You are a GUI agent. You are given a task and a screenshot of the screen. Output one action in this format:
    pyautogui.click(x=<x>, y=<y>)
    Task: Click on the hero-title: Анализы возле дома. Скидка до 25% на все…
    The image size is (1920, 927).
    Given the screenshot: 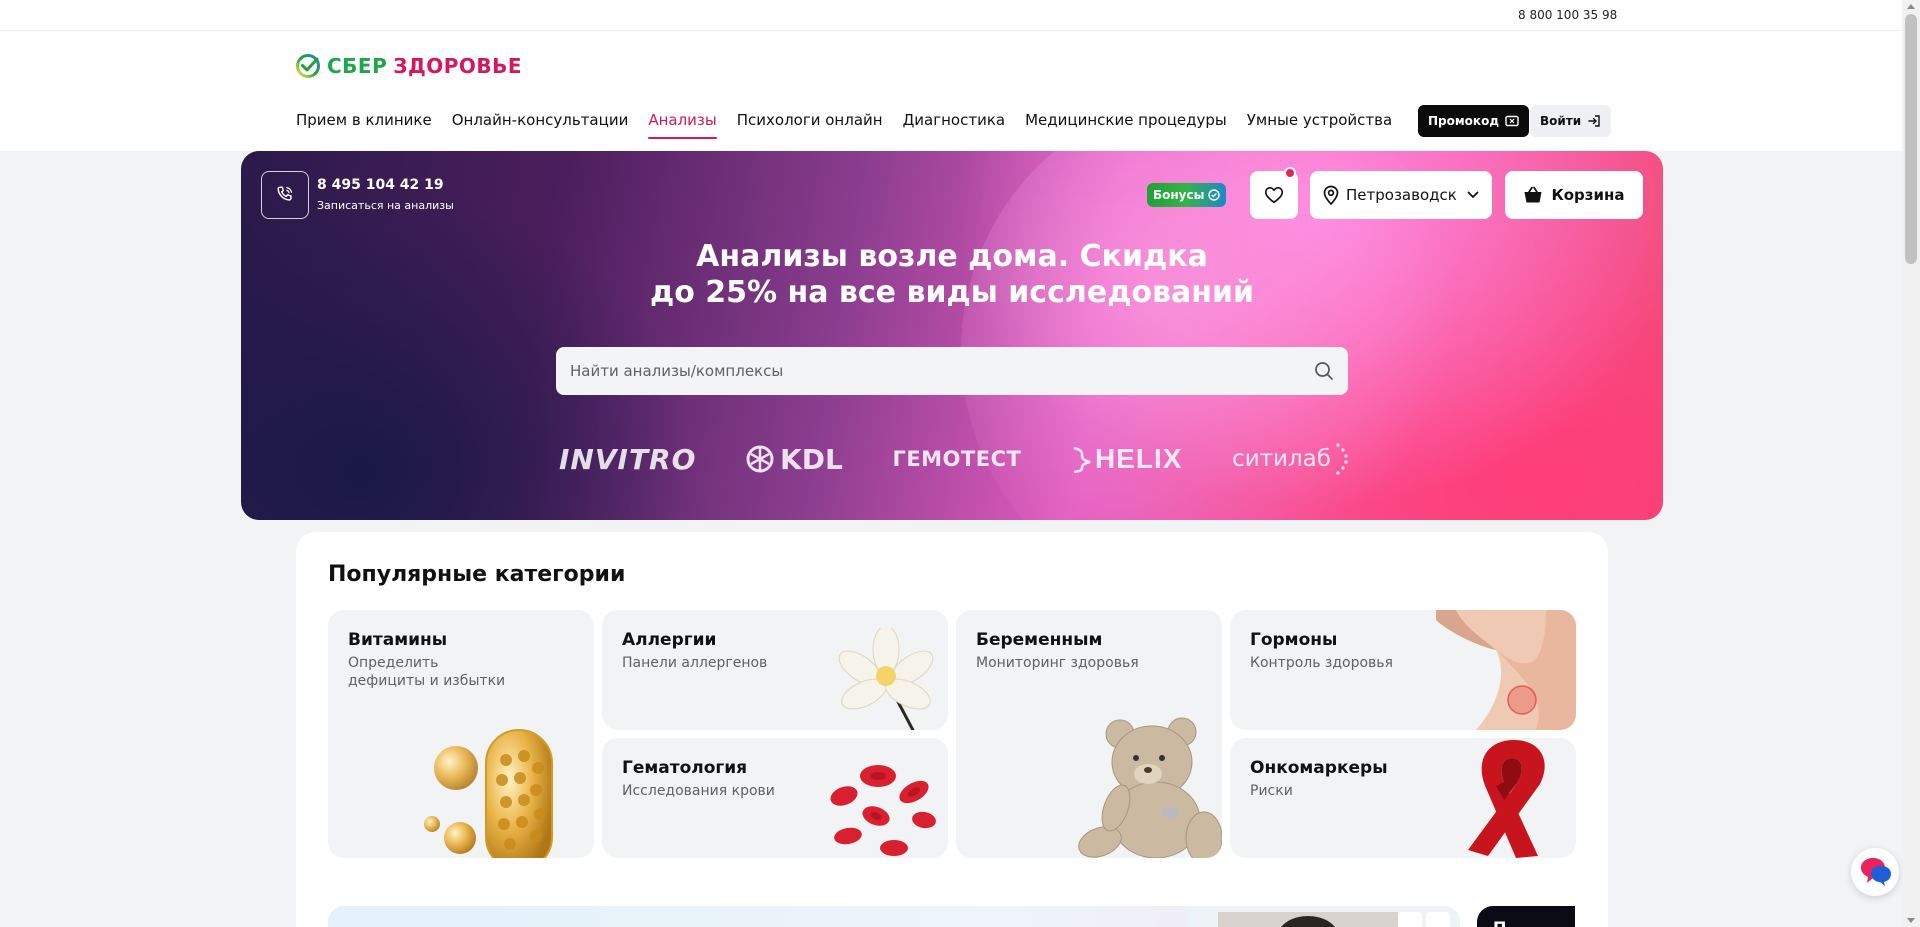 What is the action you would take?
    pyautogui.click(x=952, y=275)
    